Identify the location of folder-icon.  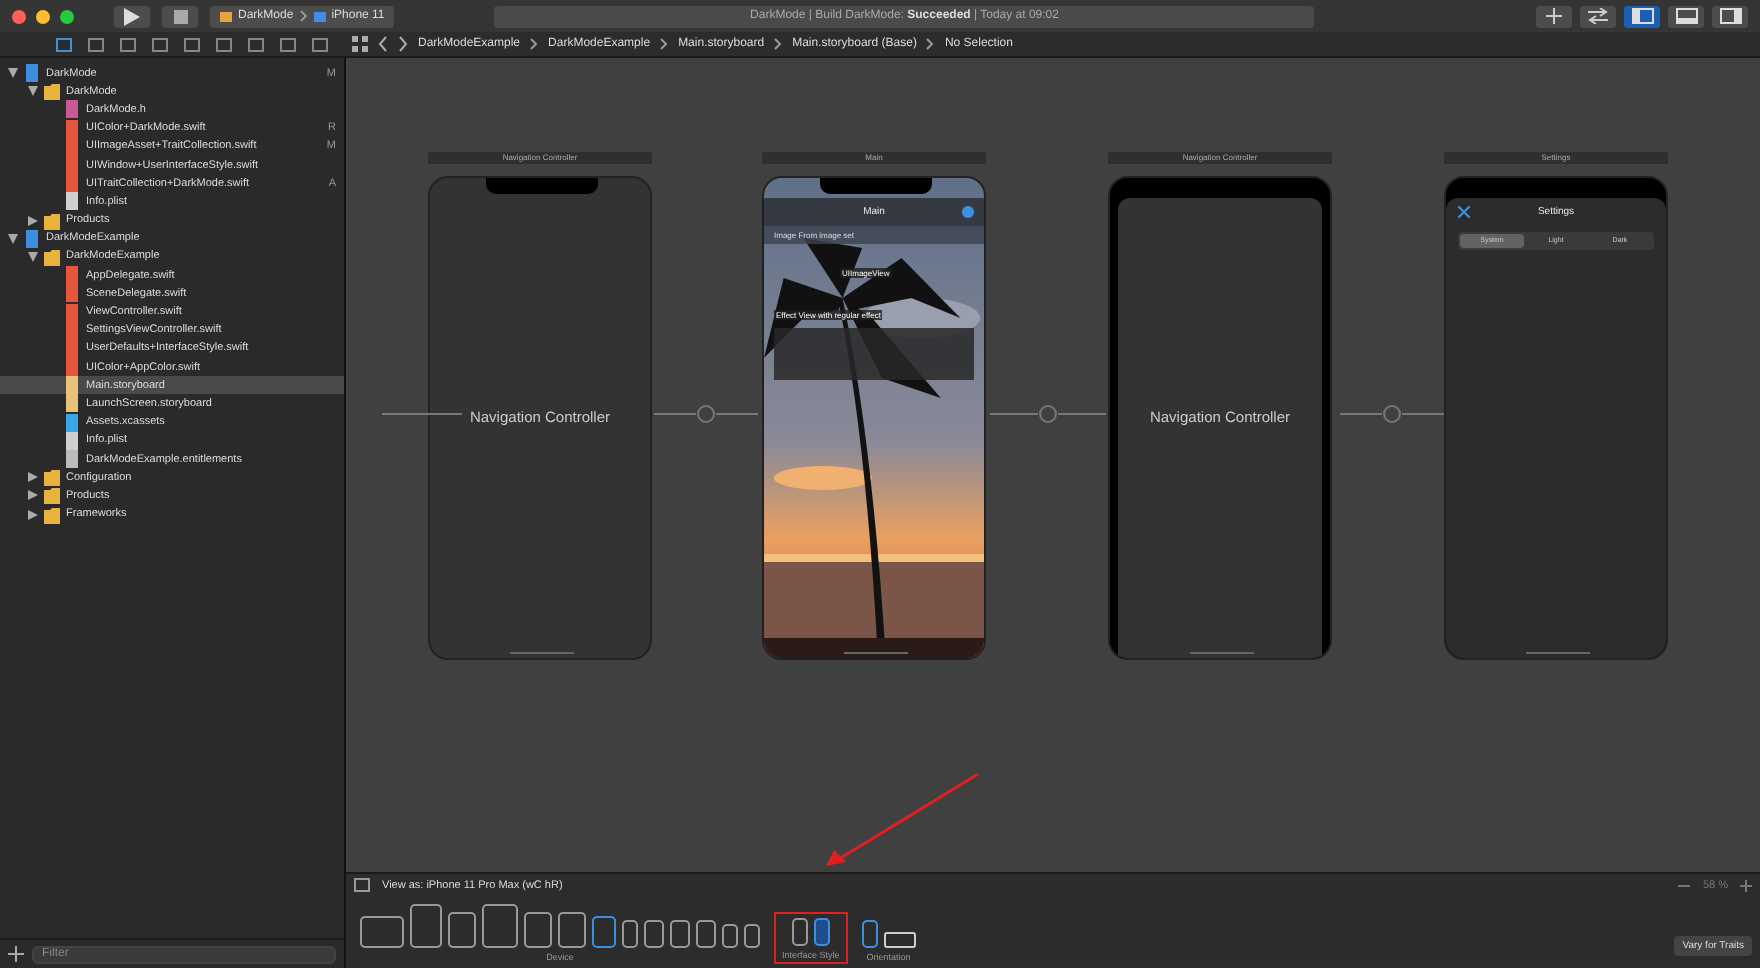
(52, 91).